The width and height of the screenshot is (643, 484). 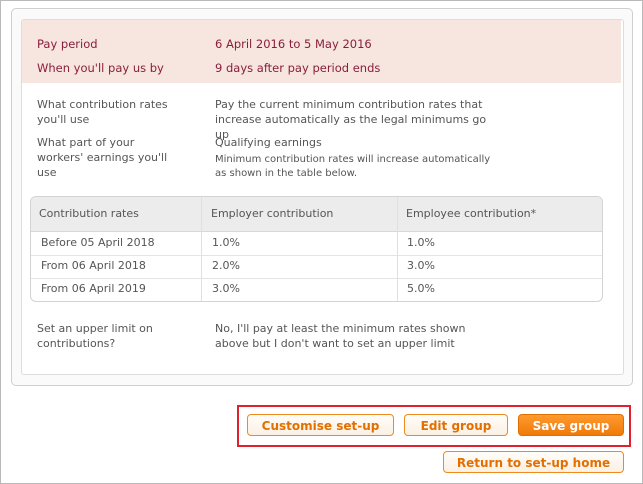 I want to click on earnings-basis-value: Qualifying earnings, so click(x=268, y=142).